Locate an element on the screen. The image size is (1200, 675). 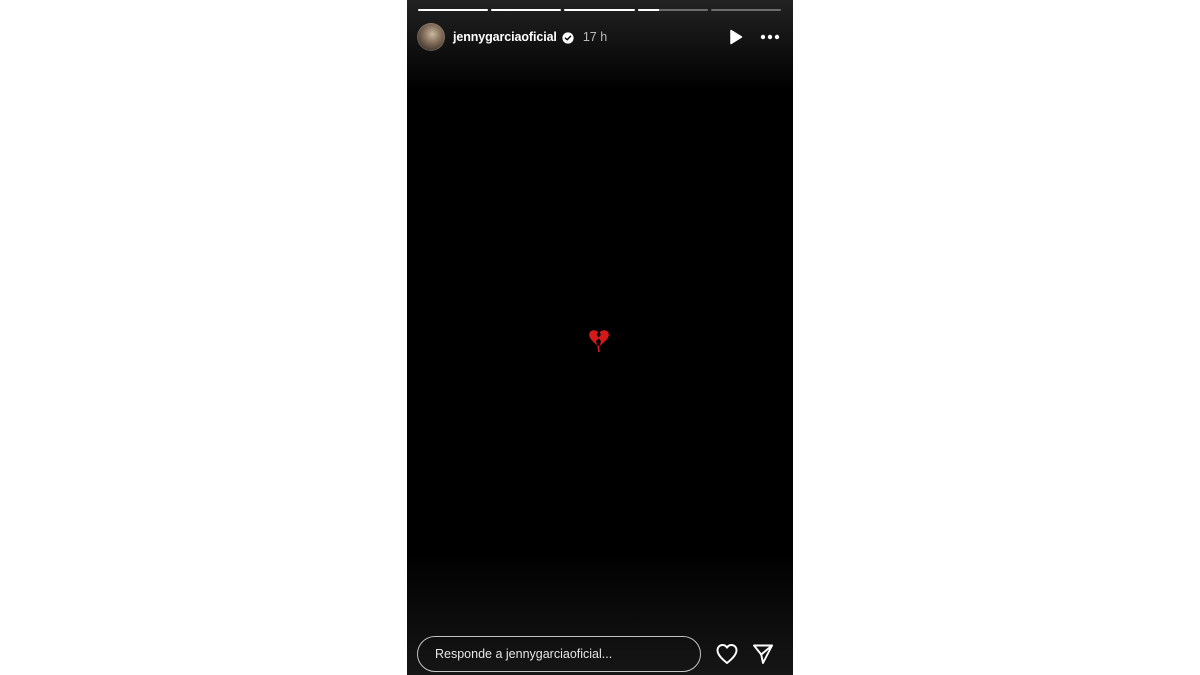
story-progress-bar is located at coordinates (600, 10).